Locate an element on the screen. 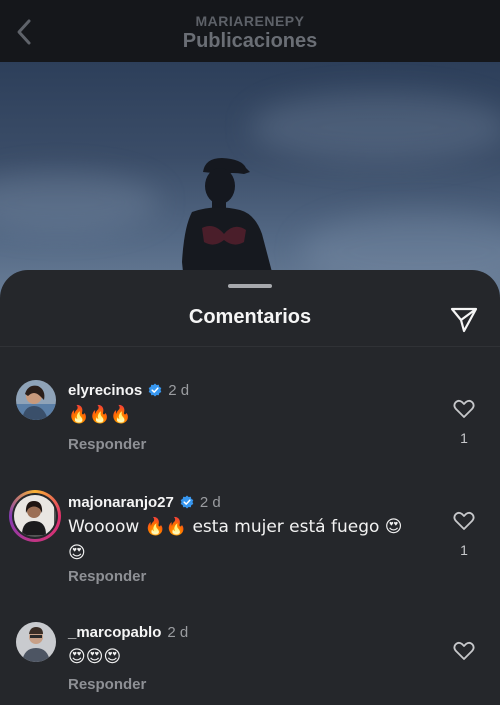 The width and height of the screenshot is (500, 705). story-ring-avatar is located at coordinates (35, 516).